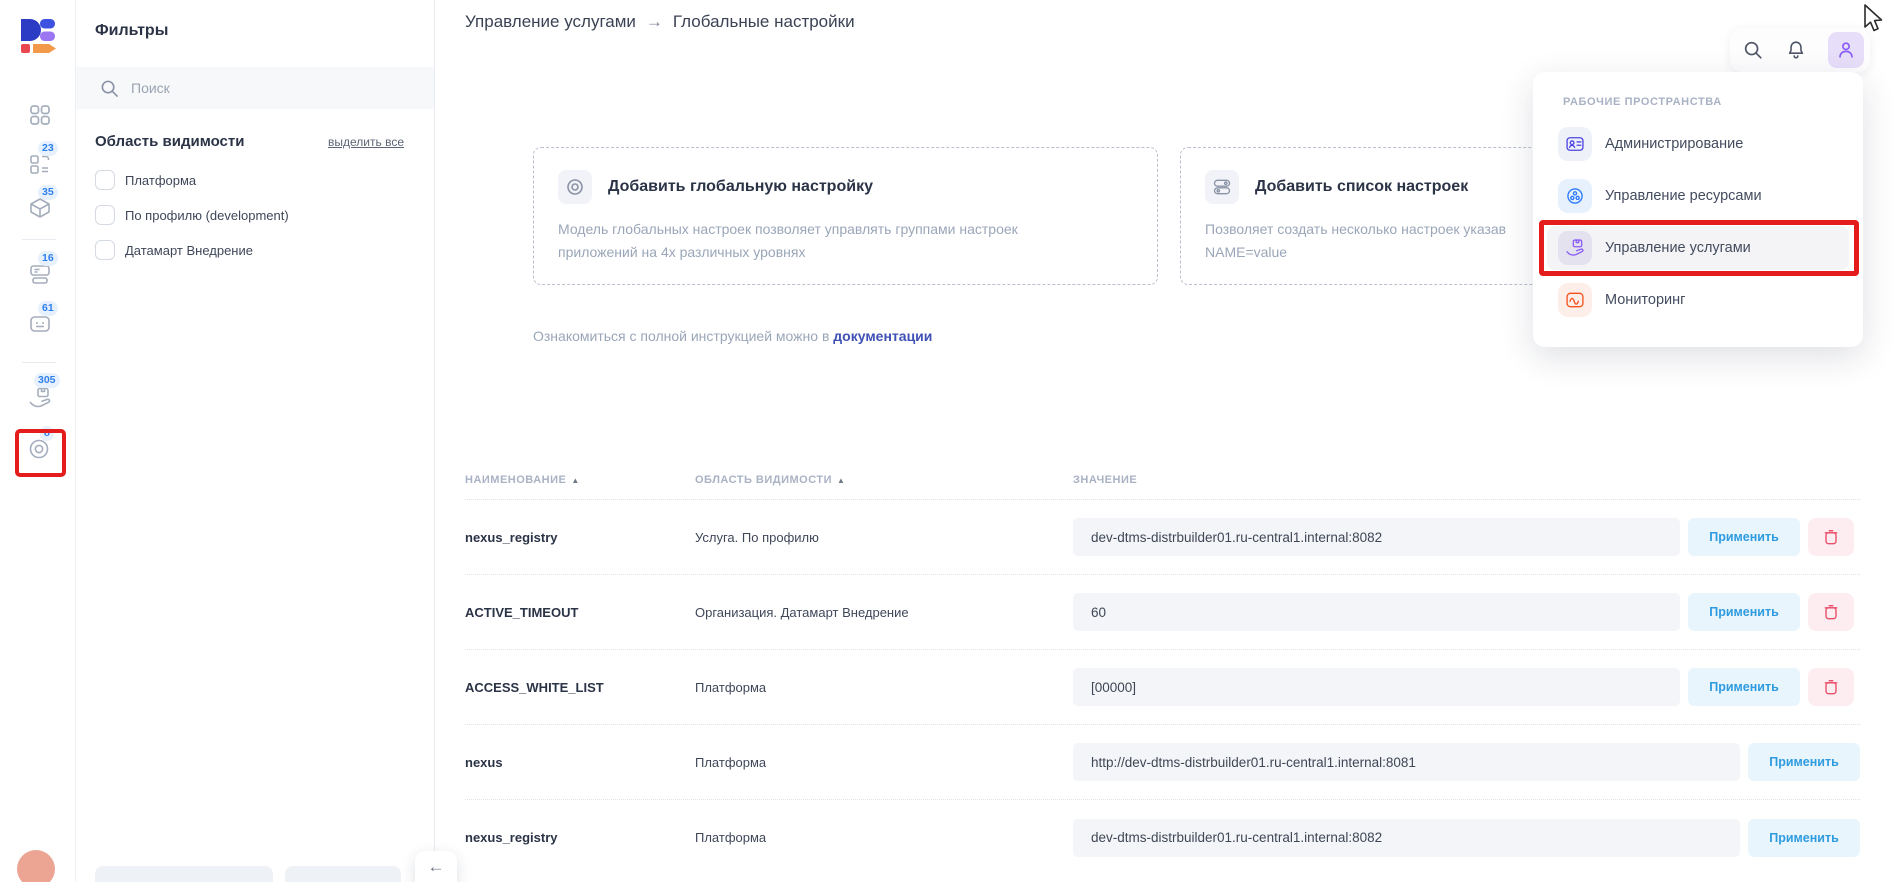 This screenshot has height=882, width=1895. I want to click on menu-item-resources: Управление ресурсами, so click(1698, 196).